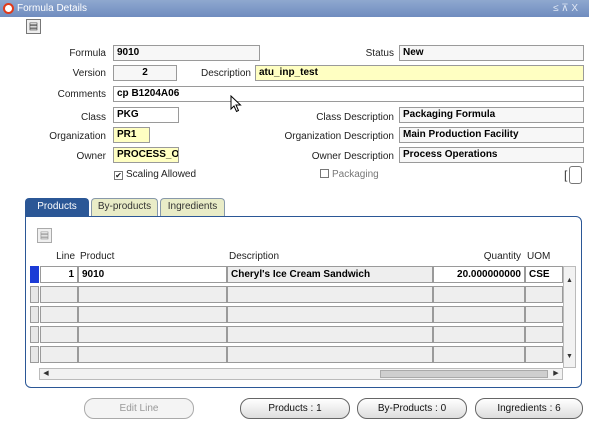 Image resolution: width=589 pixels, height=423 pixels. I want to click on line-cell: 1, so click(59, 274).